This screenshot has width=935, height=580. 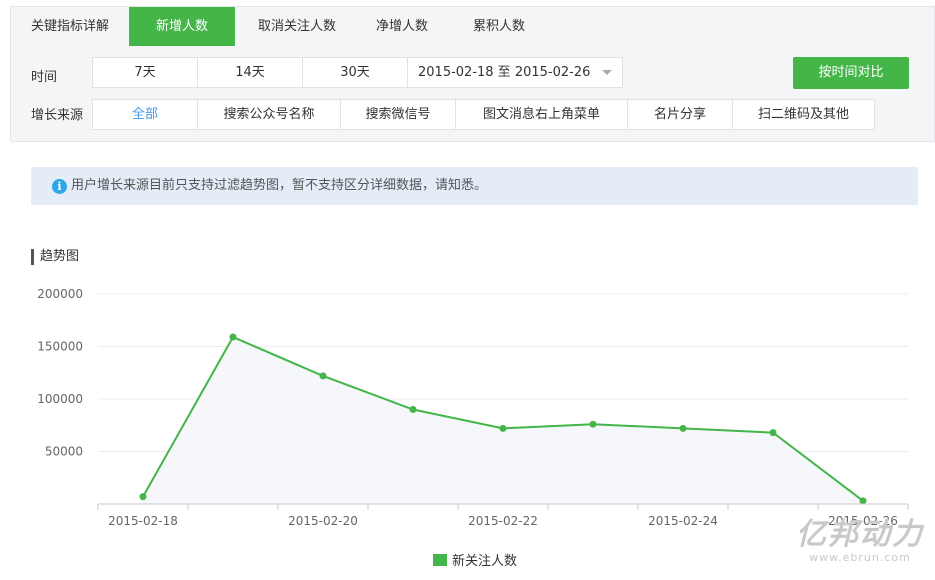 I want to click on chart-legend: 新关注人数, so click(x=475, y=561).